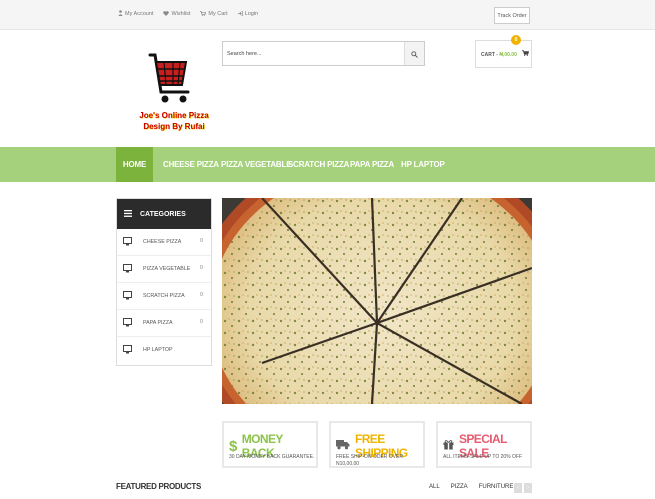 This screenshot has height=499, width=655. What do you see at coordinates (120, 14) in the screenshot?
I see `user-icon` at bounding box center [120, 14].